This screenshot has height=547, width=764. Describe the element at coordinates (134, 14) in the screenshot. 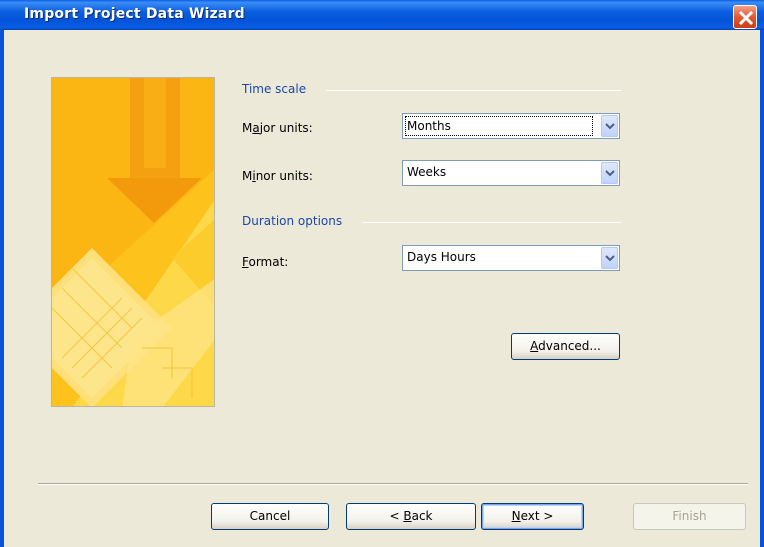

I see `window-title: Import Project Data Wizard` at that location.